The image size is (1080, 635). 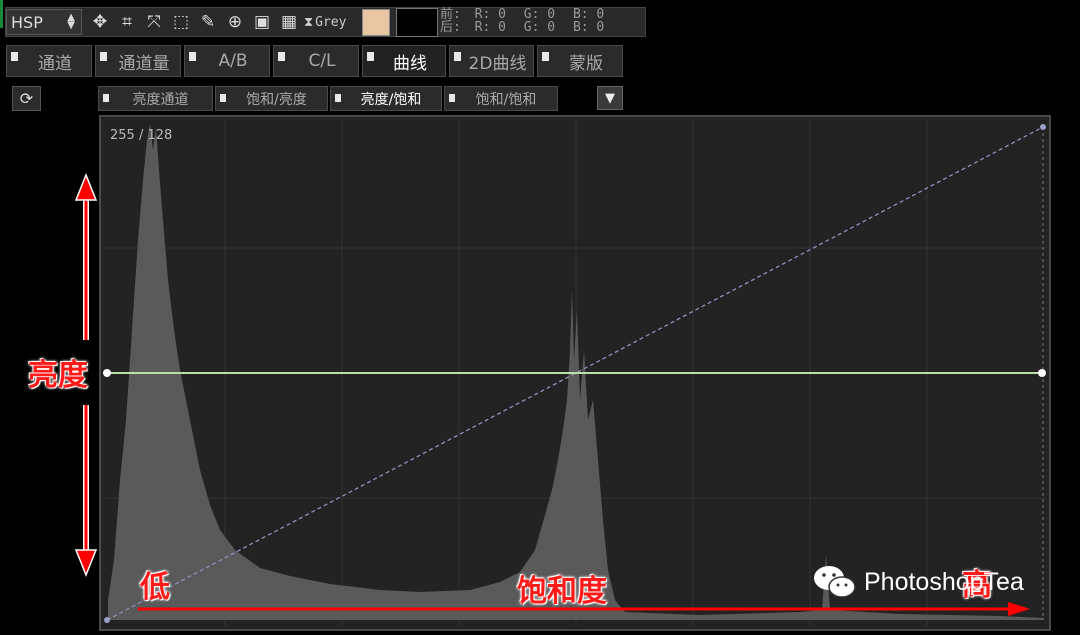 What do you see at coordinates (835, 582) in the screenshot?
I see `wechat-icon` at bounding box center [835, 582].